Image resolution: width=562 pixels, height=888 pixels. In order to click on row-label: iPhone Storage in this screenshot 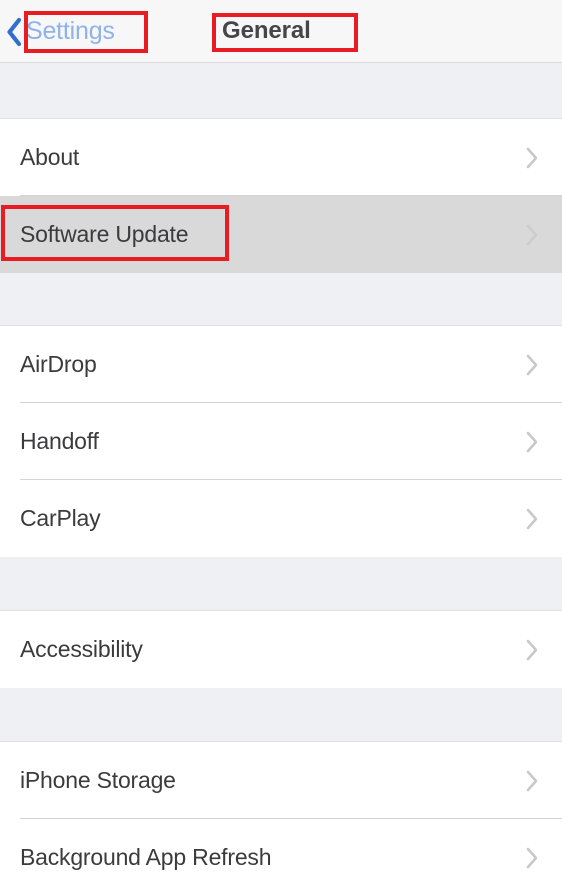, I will do `click(98, 780)`.